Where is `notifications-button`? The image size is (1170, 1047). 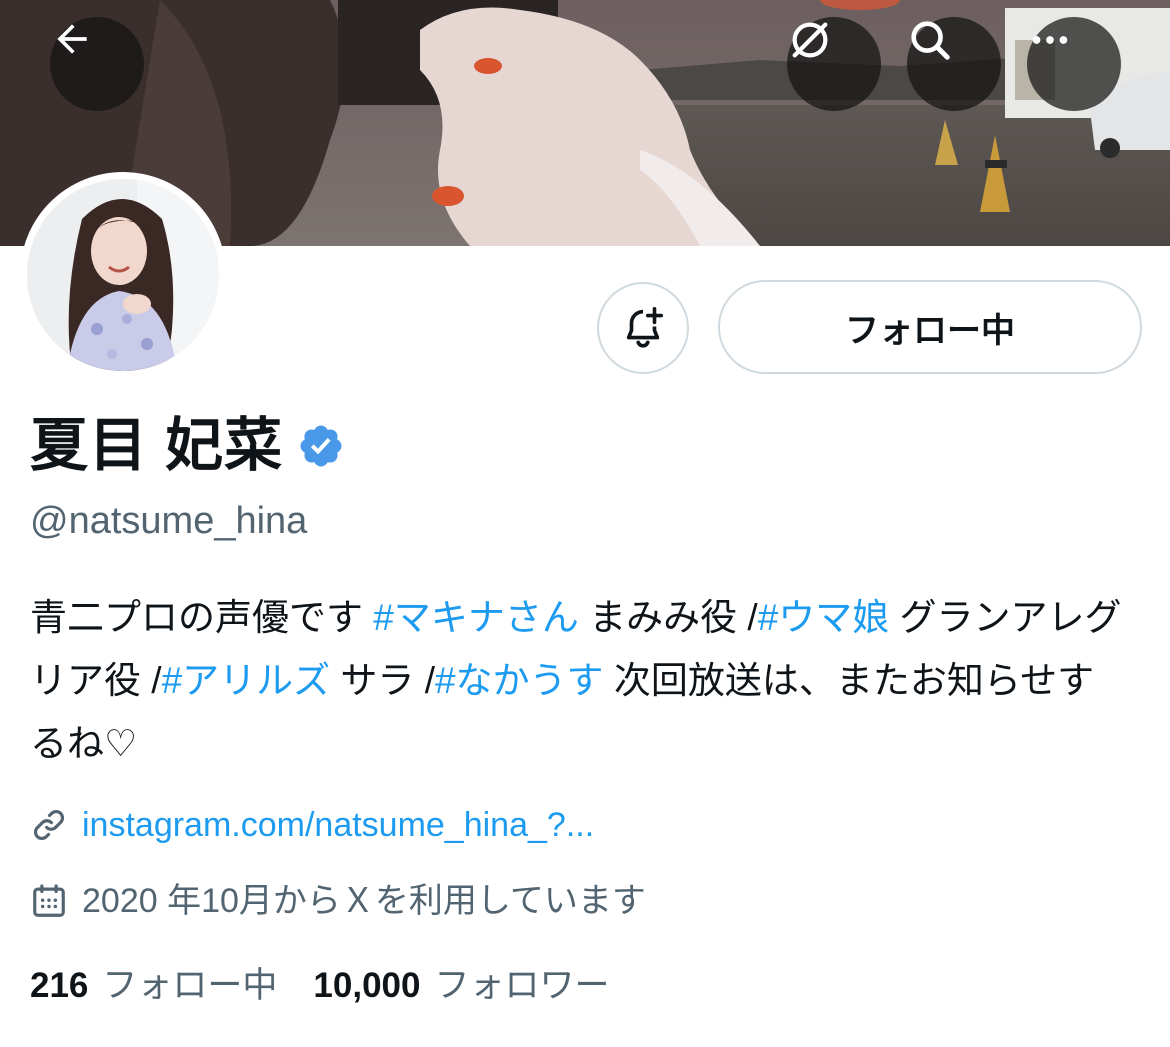 notifications-button is located at coordinates (643, 328).